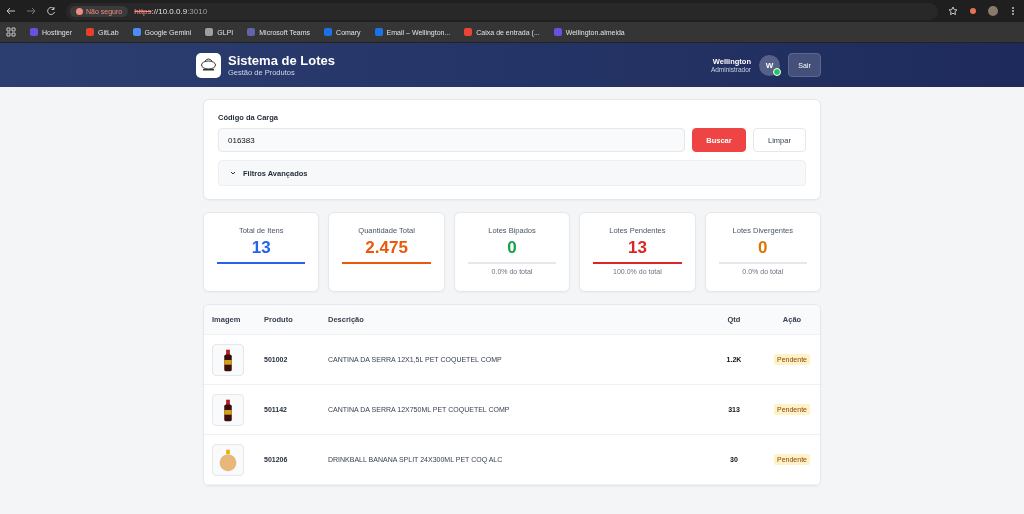 The height and width of the screenshot is (514, 1024). I want to click on load-code-input: 016383, so click(451, 140).